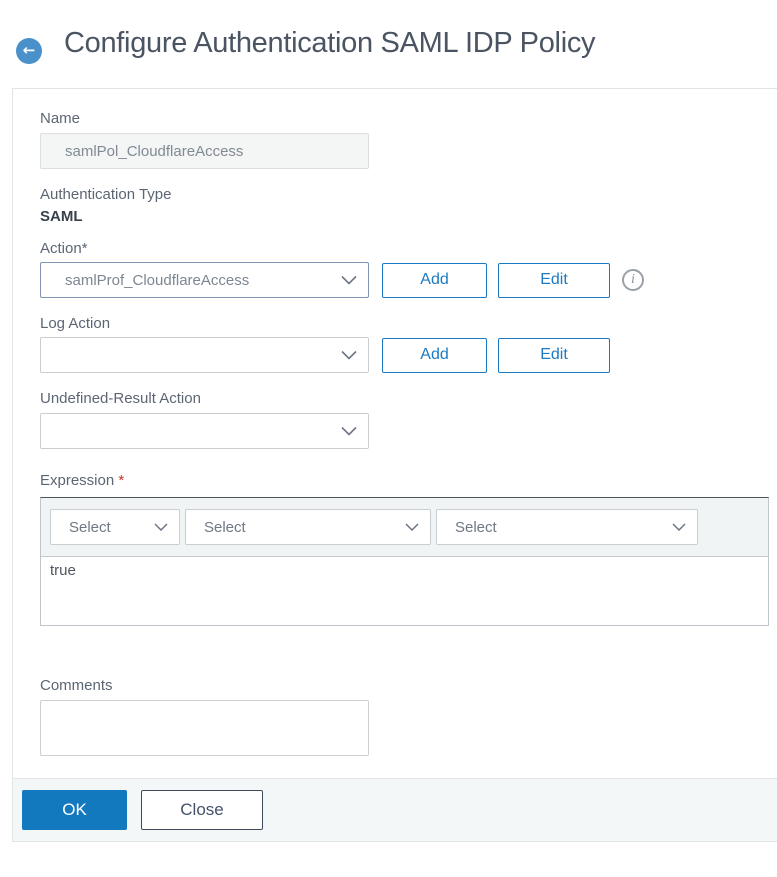 The height and width of the screenshot is (877, 777). I want to click on info-icon: i, so click(633, 280).